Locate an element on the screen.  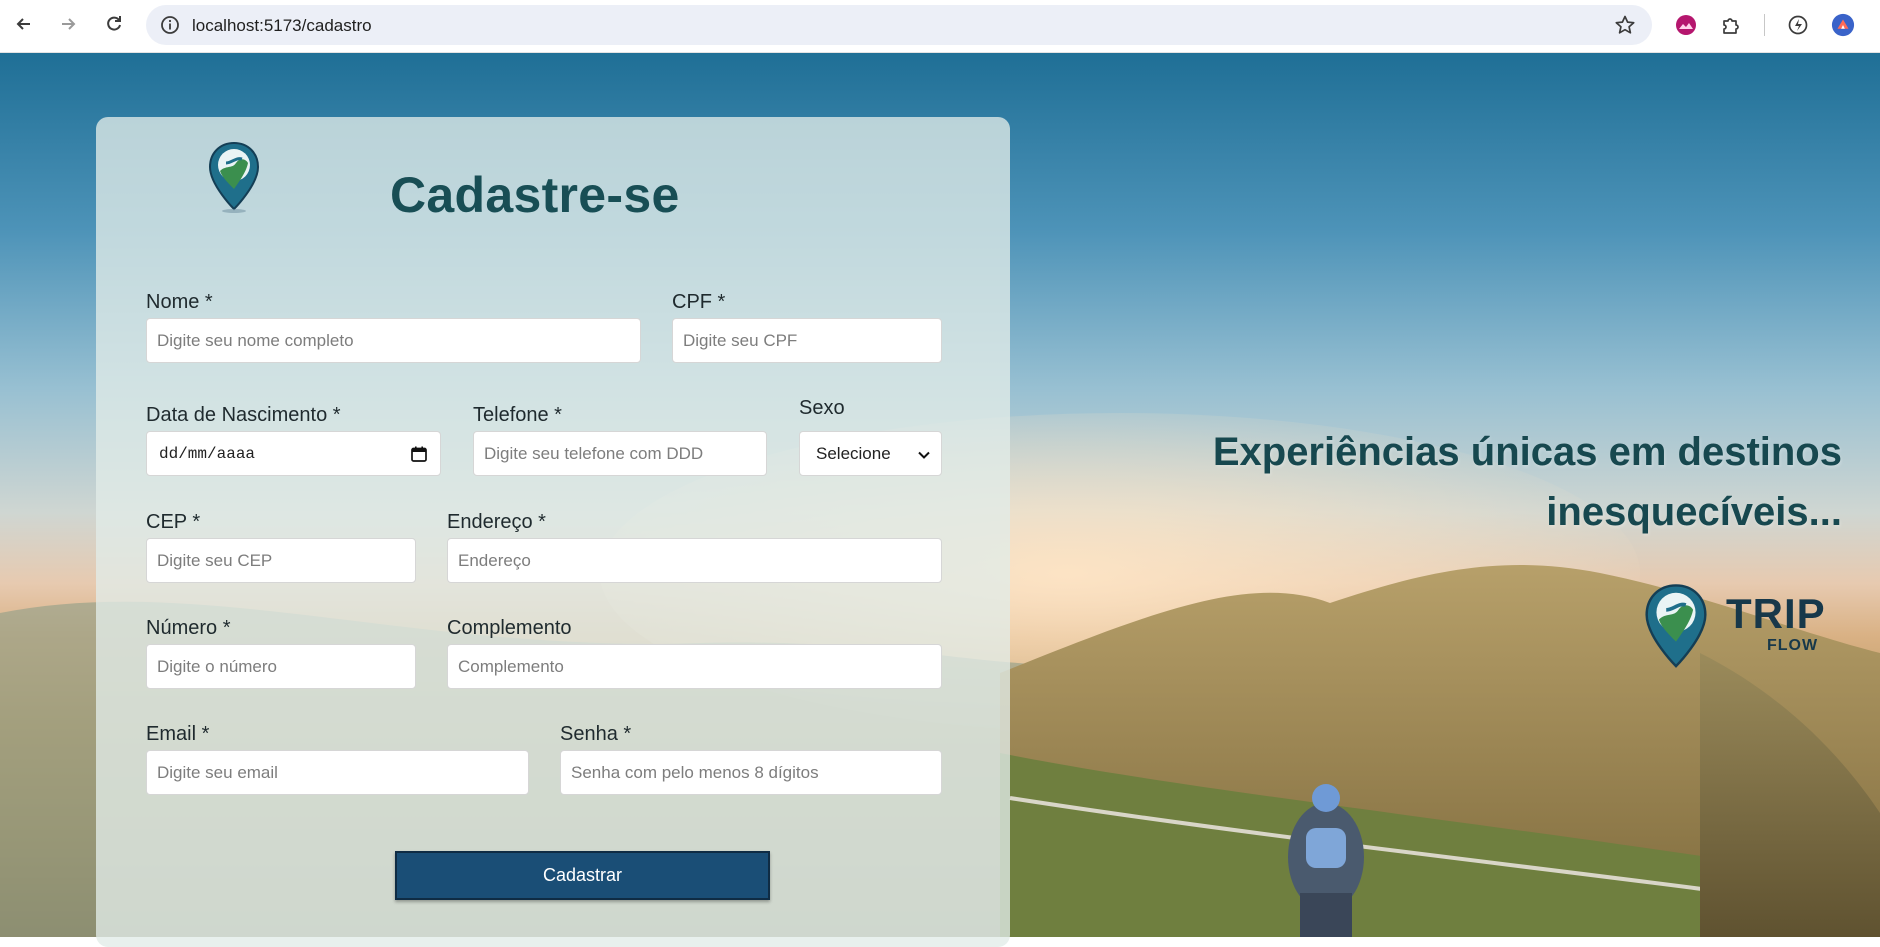
endereco-input is located at coordinates (694, 560).